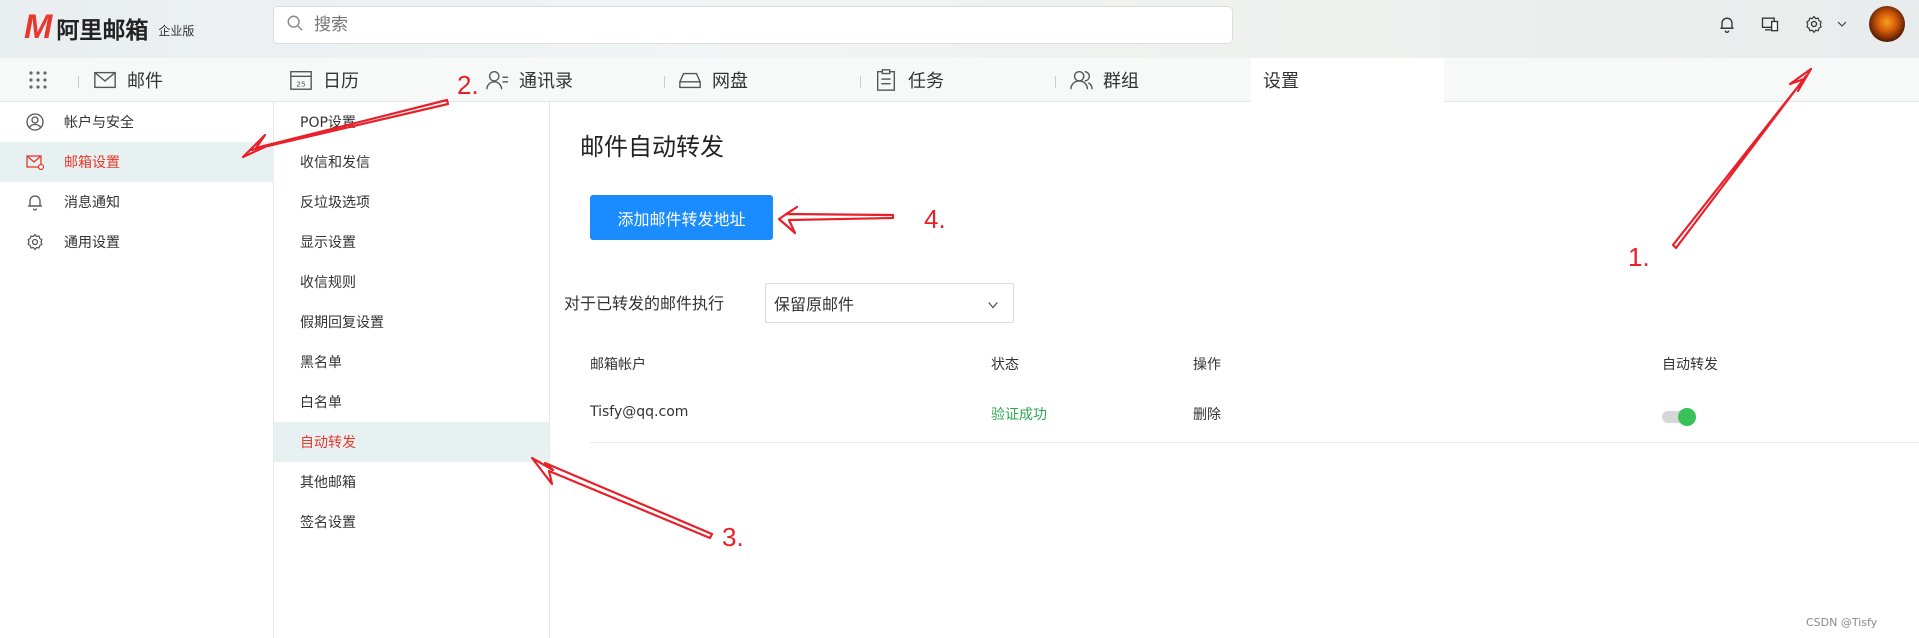  I want to click on submenu-item-pop: POP设置, so click(411, 122).